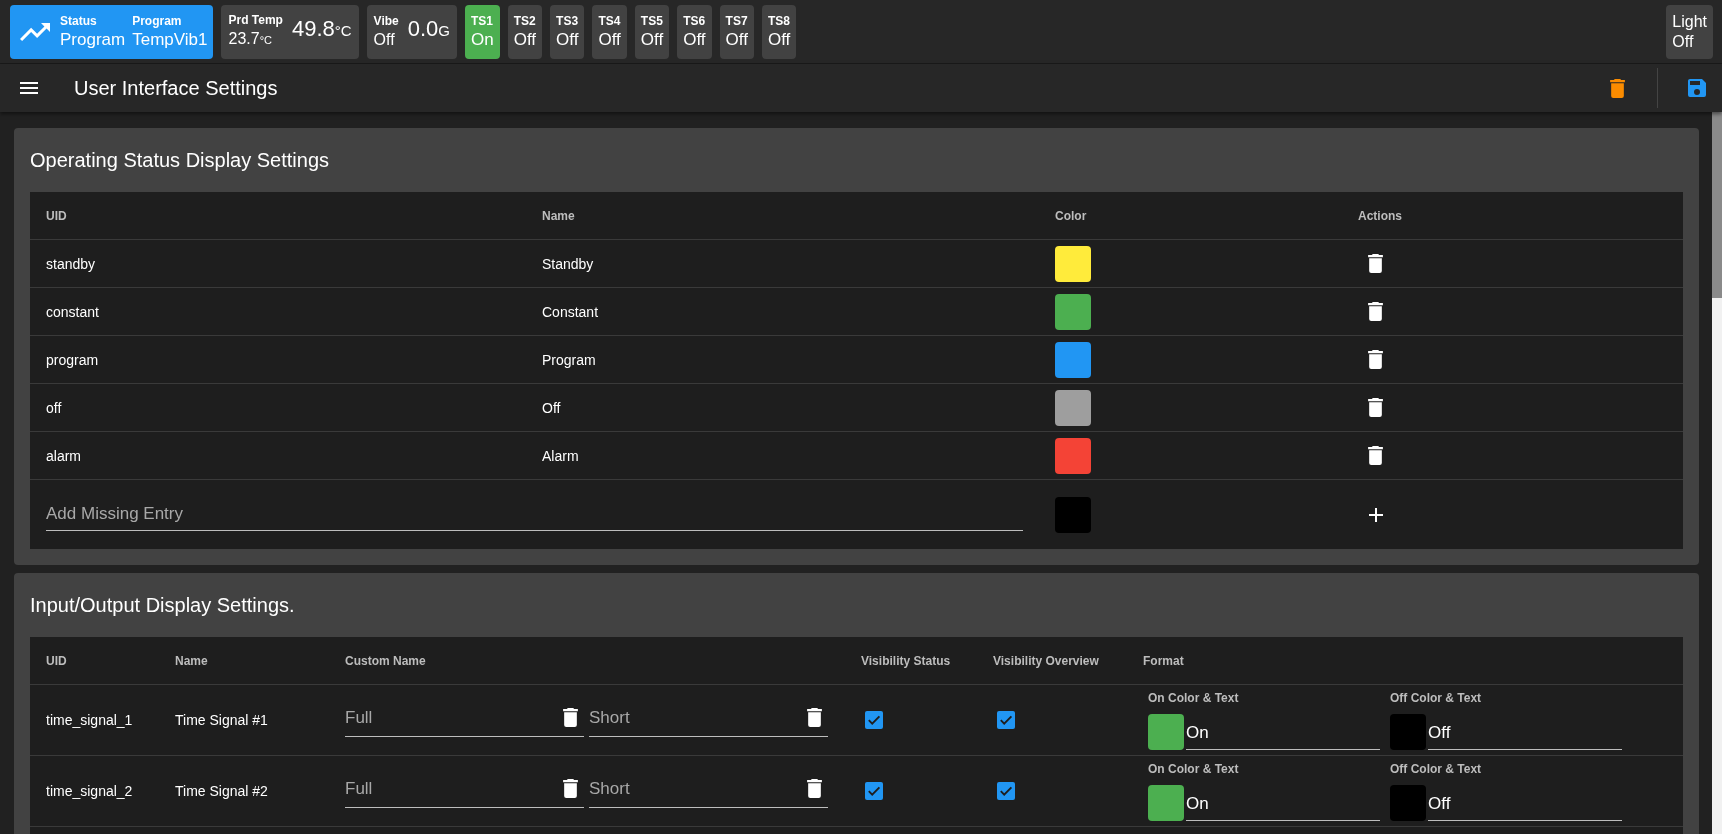  Describe the element at coordinates (534, 514) in the screenshot. I see `input-field: Add Missing Entry` at that location.